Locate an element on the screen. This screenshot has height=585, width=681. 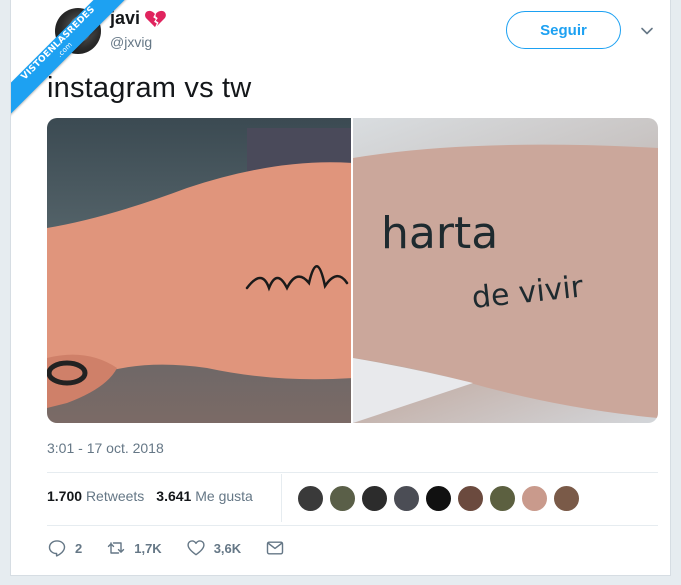
retweets-label: Retweets is located at coordinates (115, 496).